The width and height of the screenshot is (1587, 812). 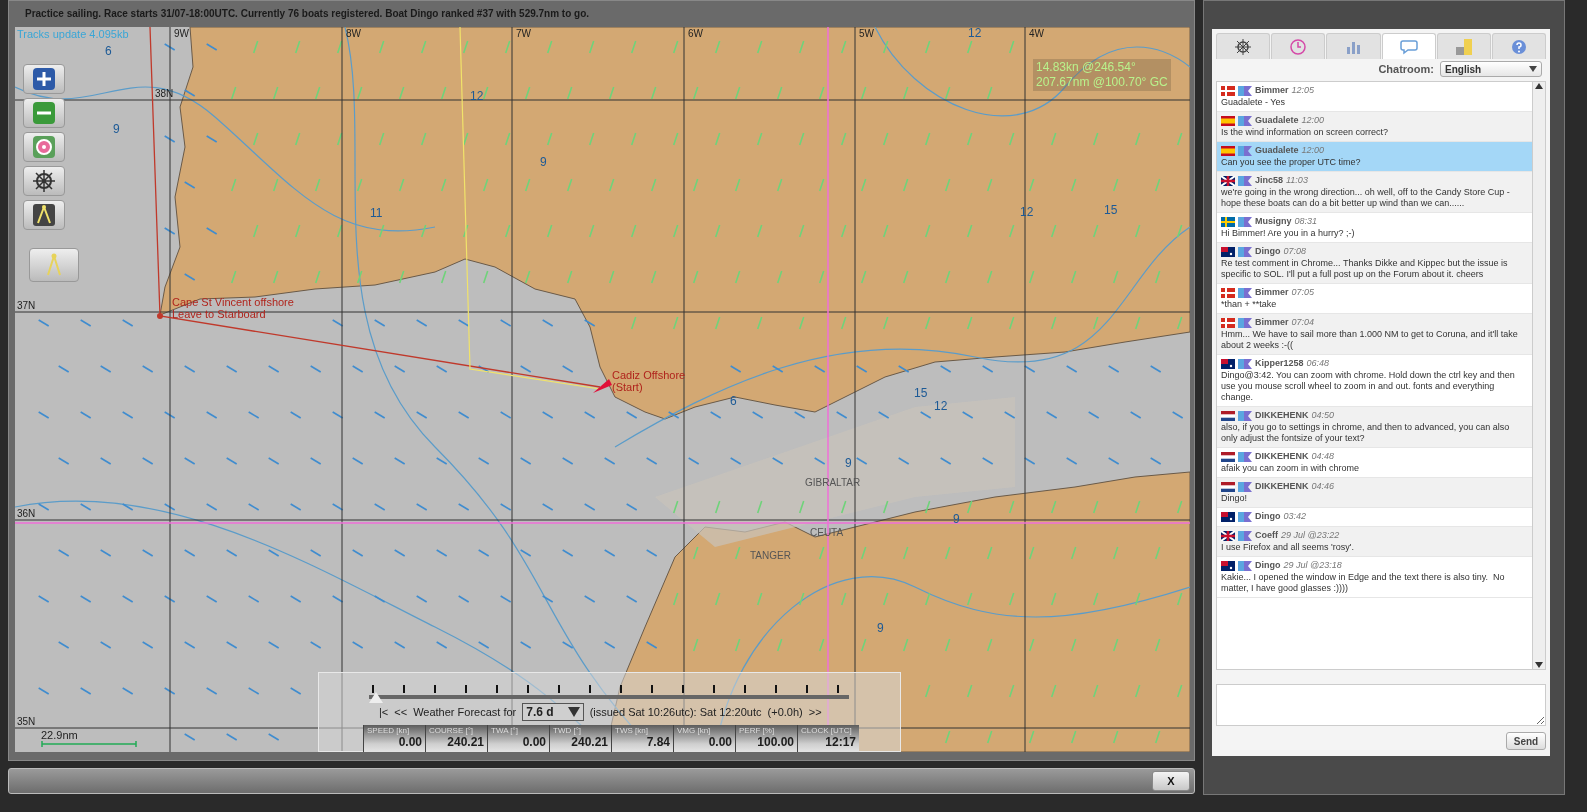 What do you see at coordinates (553, 712) in the screenshot?
I see `forecast-select: 7.6 d` at bounding box center [553, 712].